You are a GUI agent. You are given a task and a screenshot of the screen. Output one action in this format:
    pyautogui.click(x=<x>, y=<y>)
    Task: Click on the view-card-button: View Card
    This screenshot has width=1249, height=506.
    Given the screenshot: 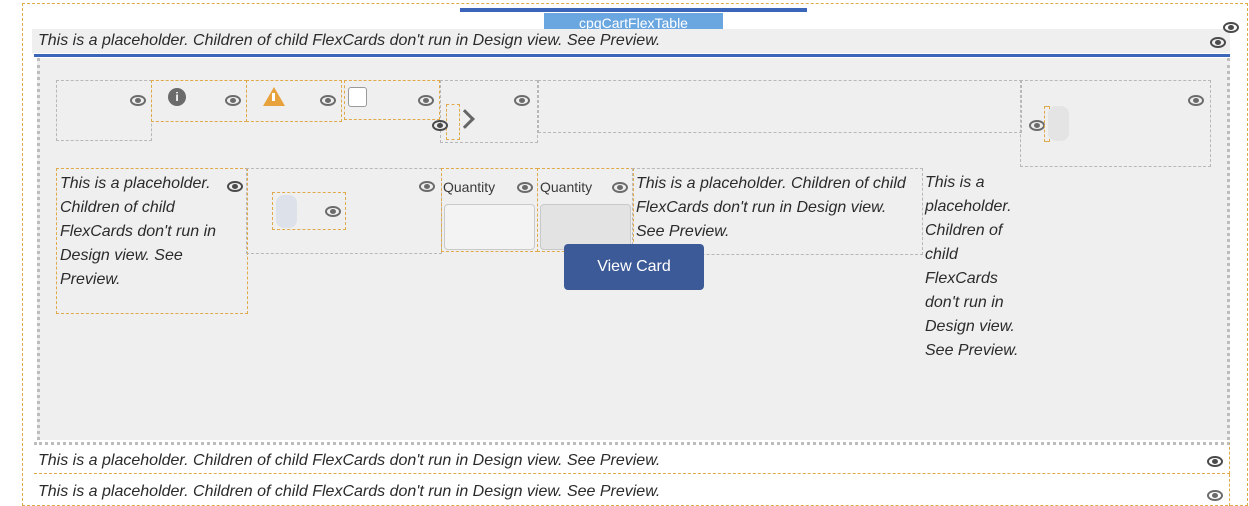 What is the action you would take?
    pyautogui.click(x=634, y=267)
    